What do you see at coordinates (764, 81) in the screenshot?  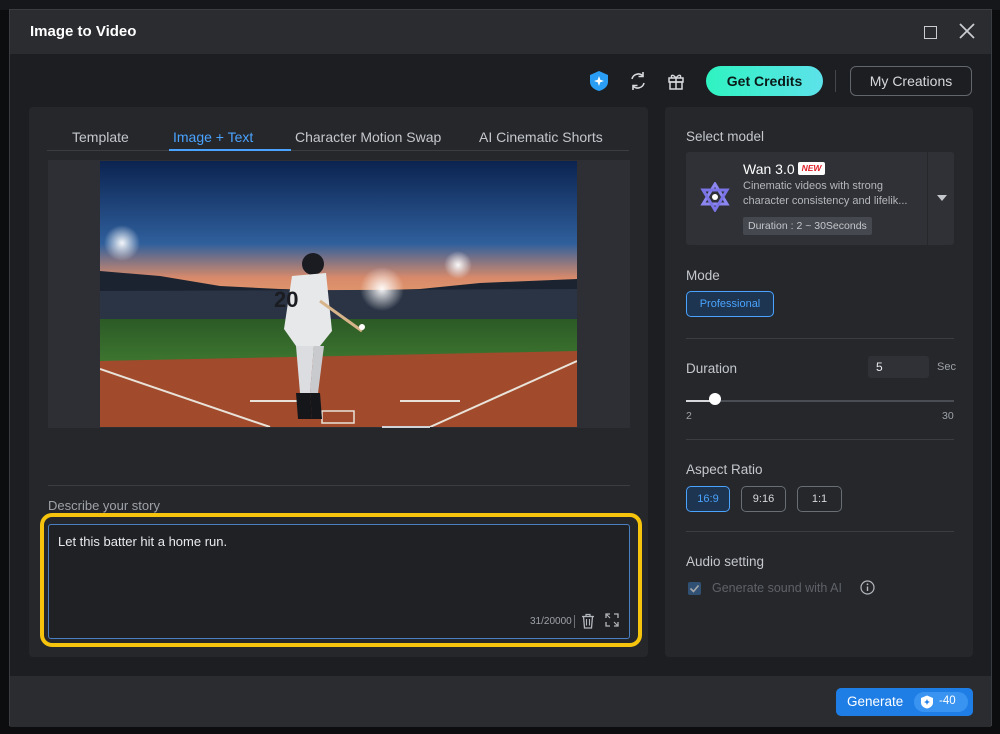 I see `get-credits-button: Get Credits` at bounding box center [764, 81].